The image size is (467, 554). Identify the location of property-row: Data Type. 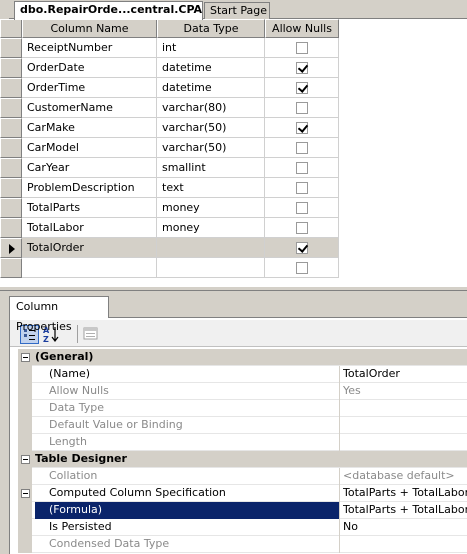
(242, 408).